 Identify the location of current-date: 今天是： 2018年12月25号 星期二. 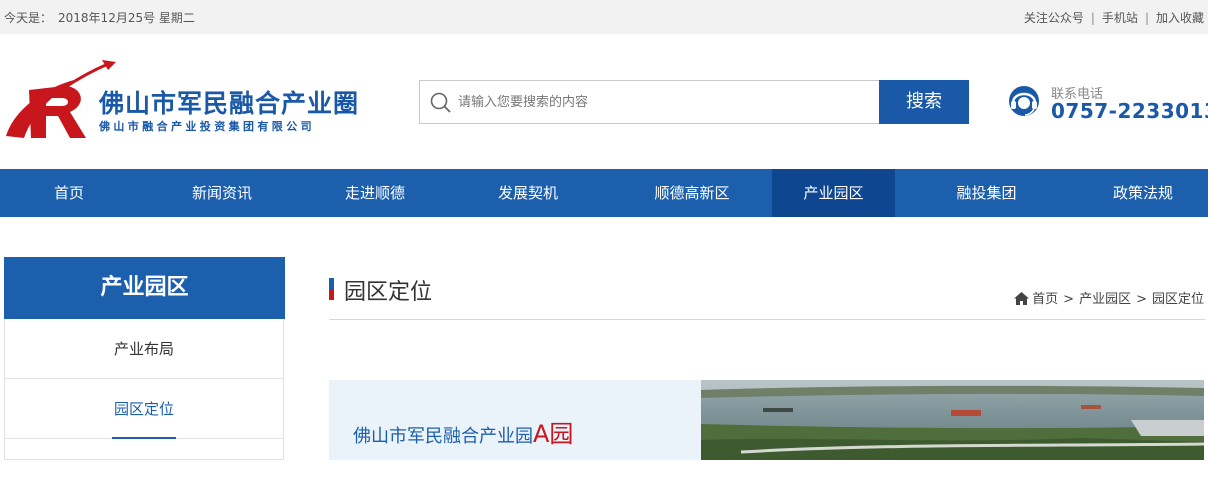
(102, 17).